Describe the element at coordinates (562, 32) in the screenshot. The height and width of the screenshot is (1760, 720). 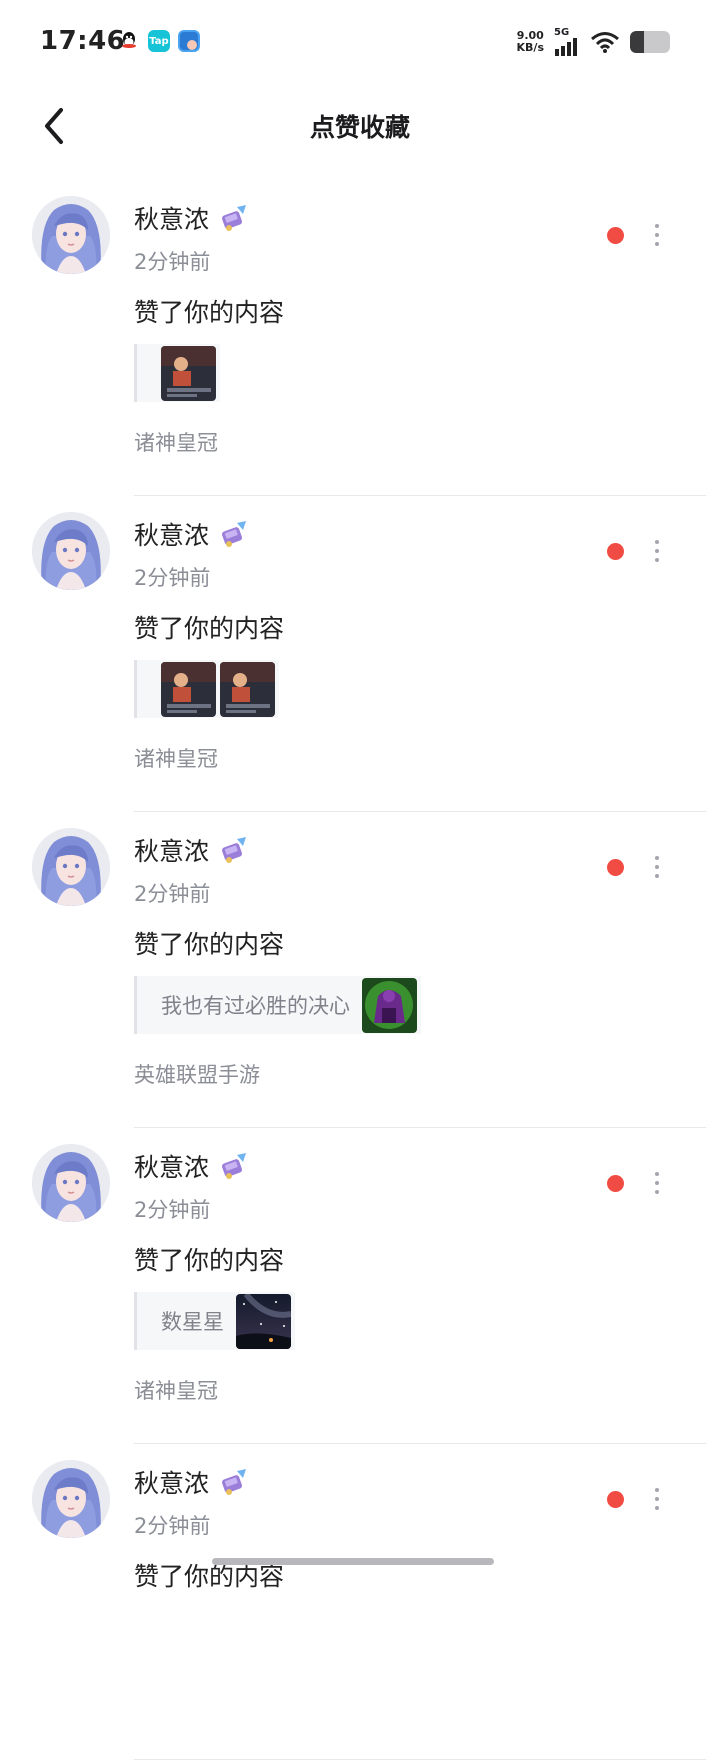
I see `network-type: 5G` at that location.